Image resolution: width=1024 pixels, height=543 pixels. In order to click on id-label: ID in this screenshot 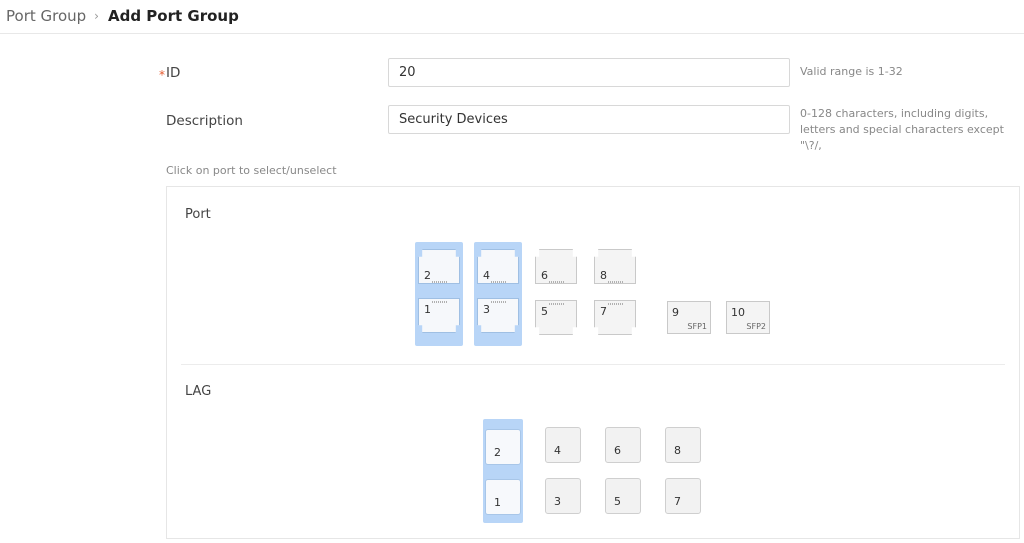, I will do `click(173, 73)`.